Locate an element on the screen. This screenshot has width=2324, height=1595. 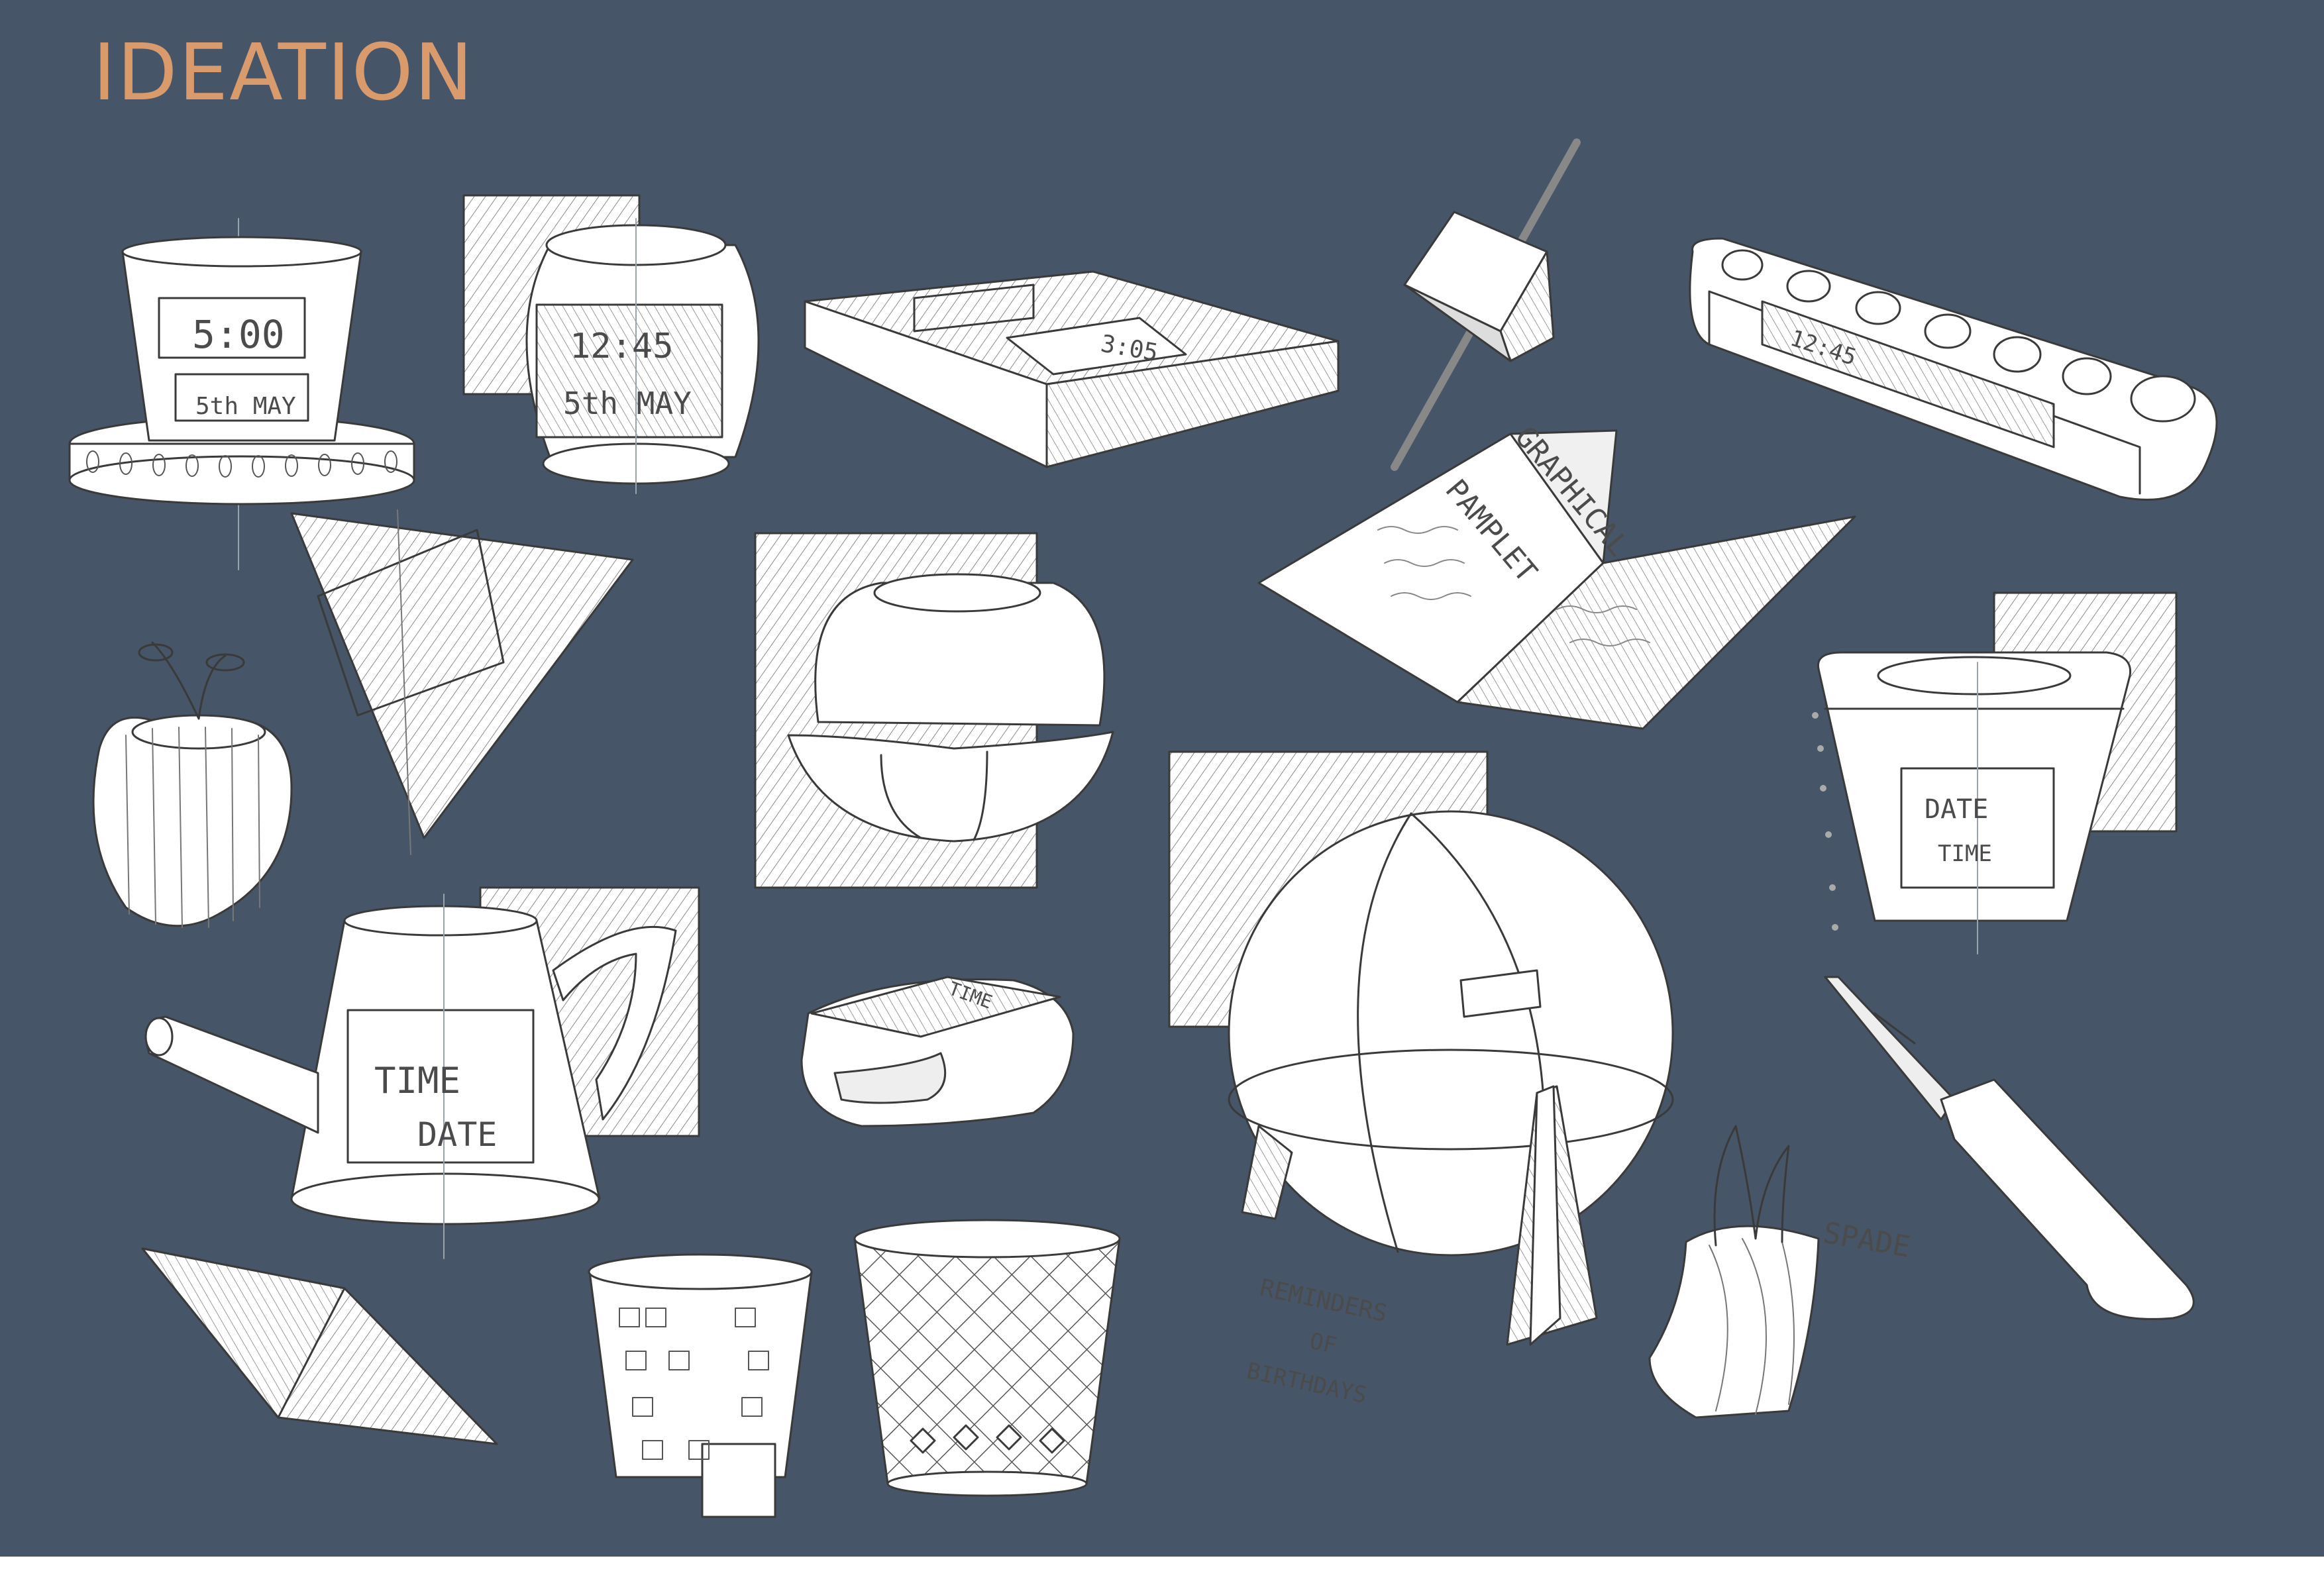
sketch-twisted-vase is located at coordinates (1734, 1272).